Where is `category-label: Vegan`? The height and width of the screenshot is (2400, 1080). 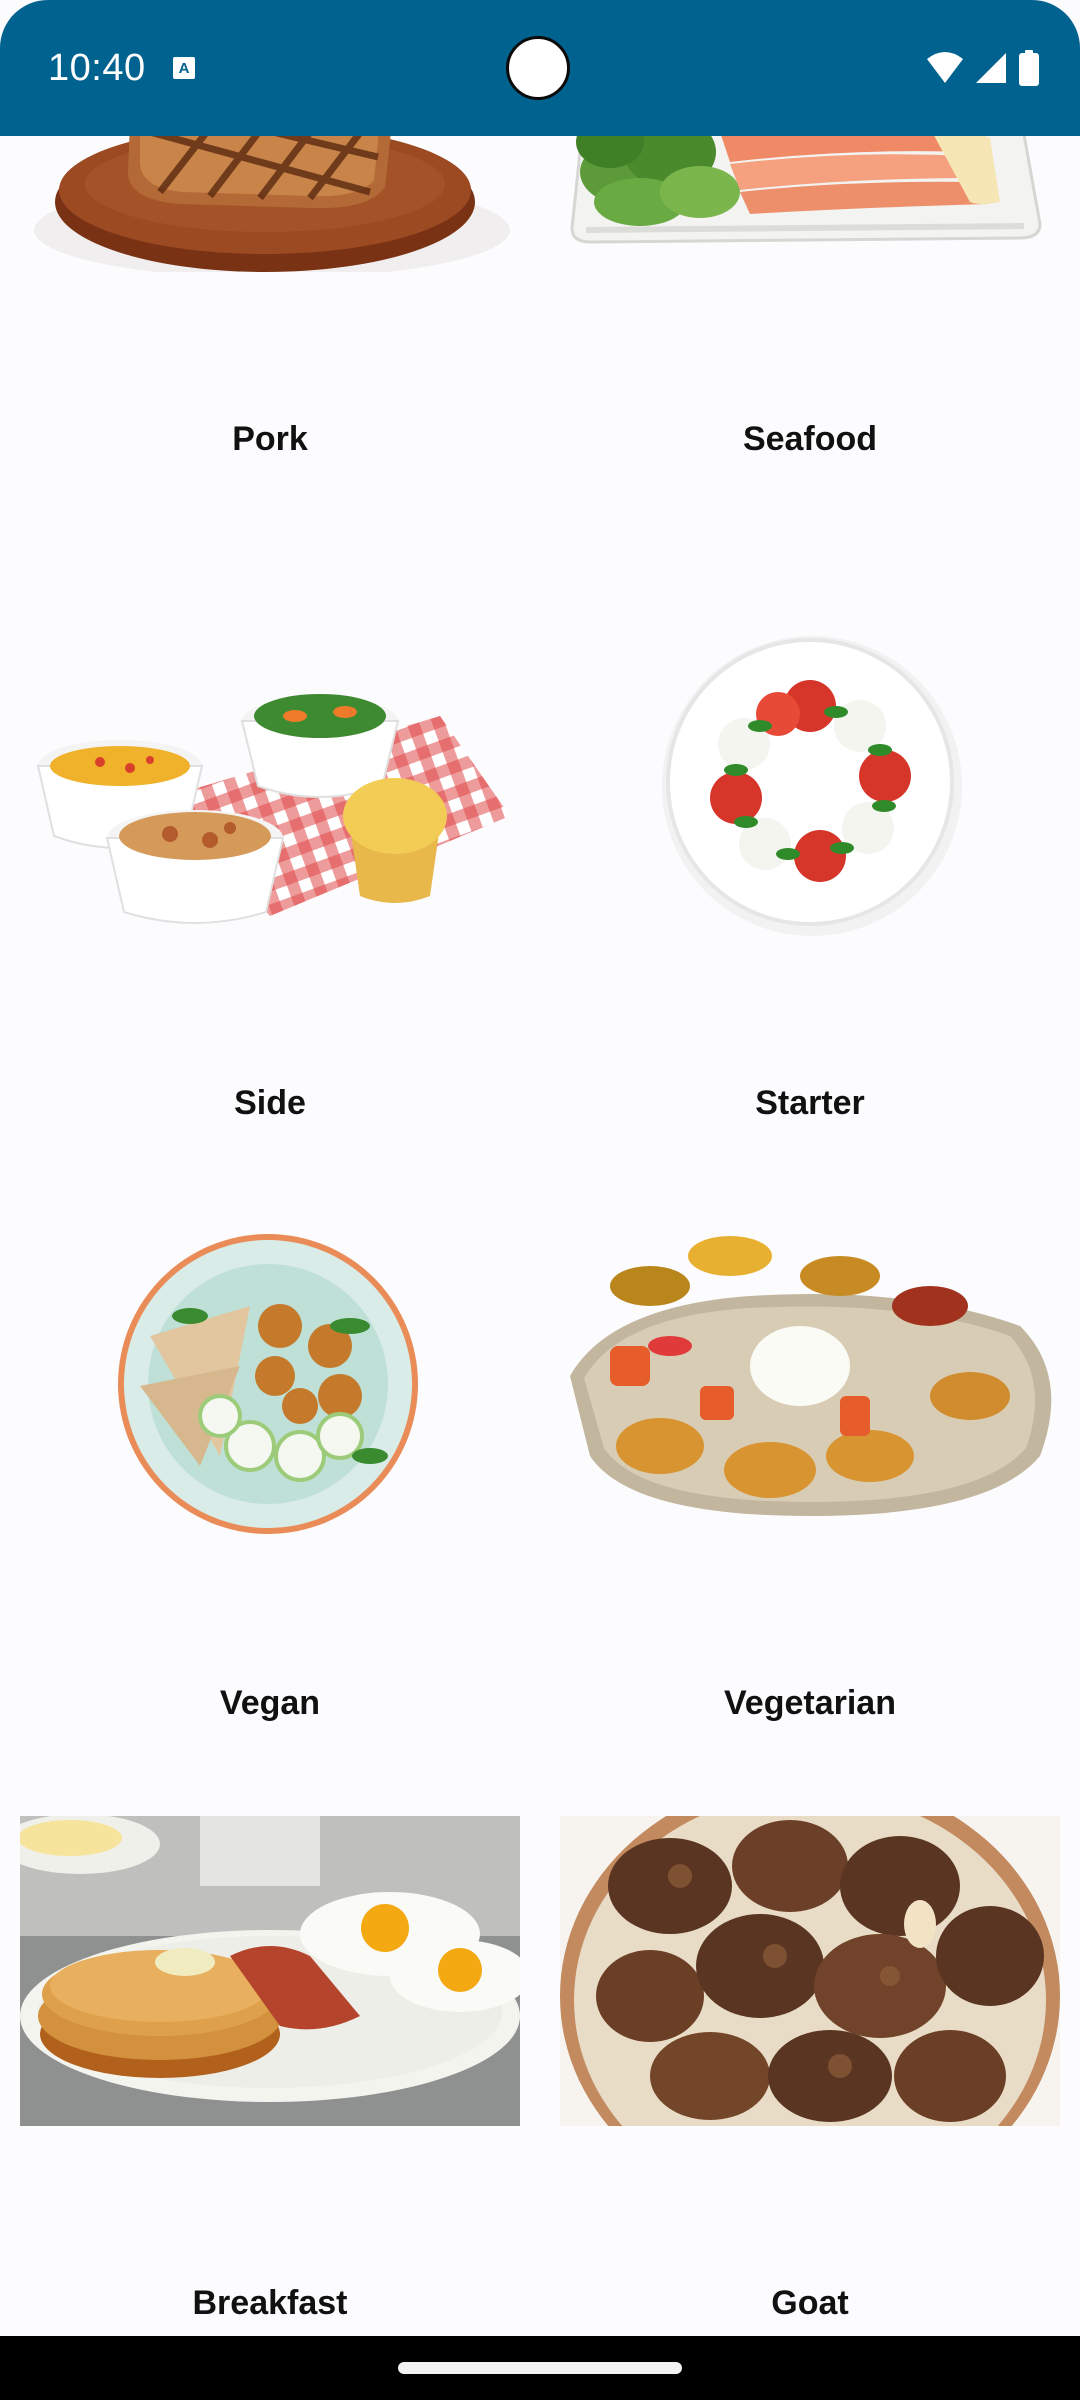 category-label: Vegan is located at coordinates (270, 1703).